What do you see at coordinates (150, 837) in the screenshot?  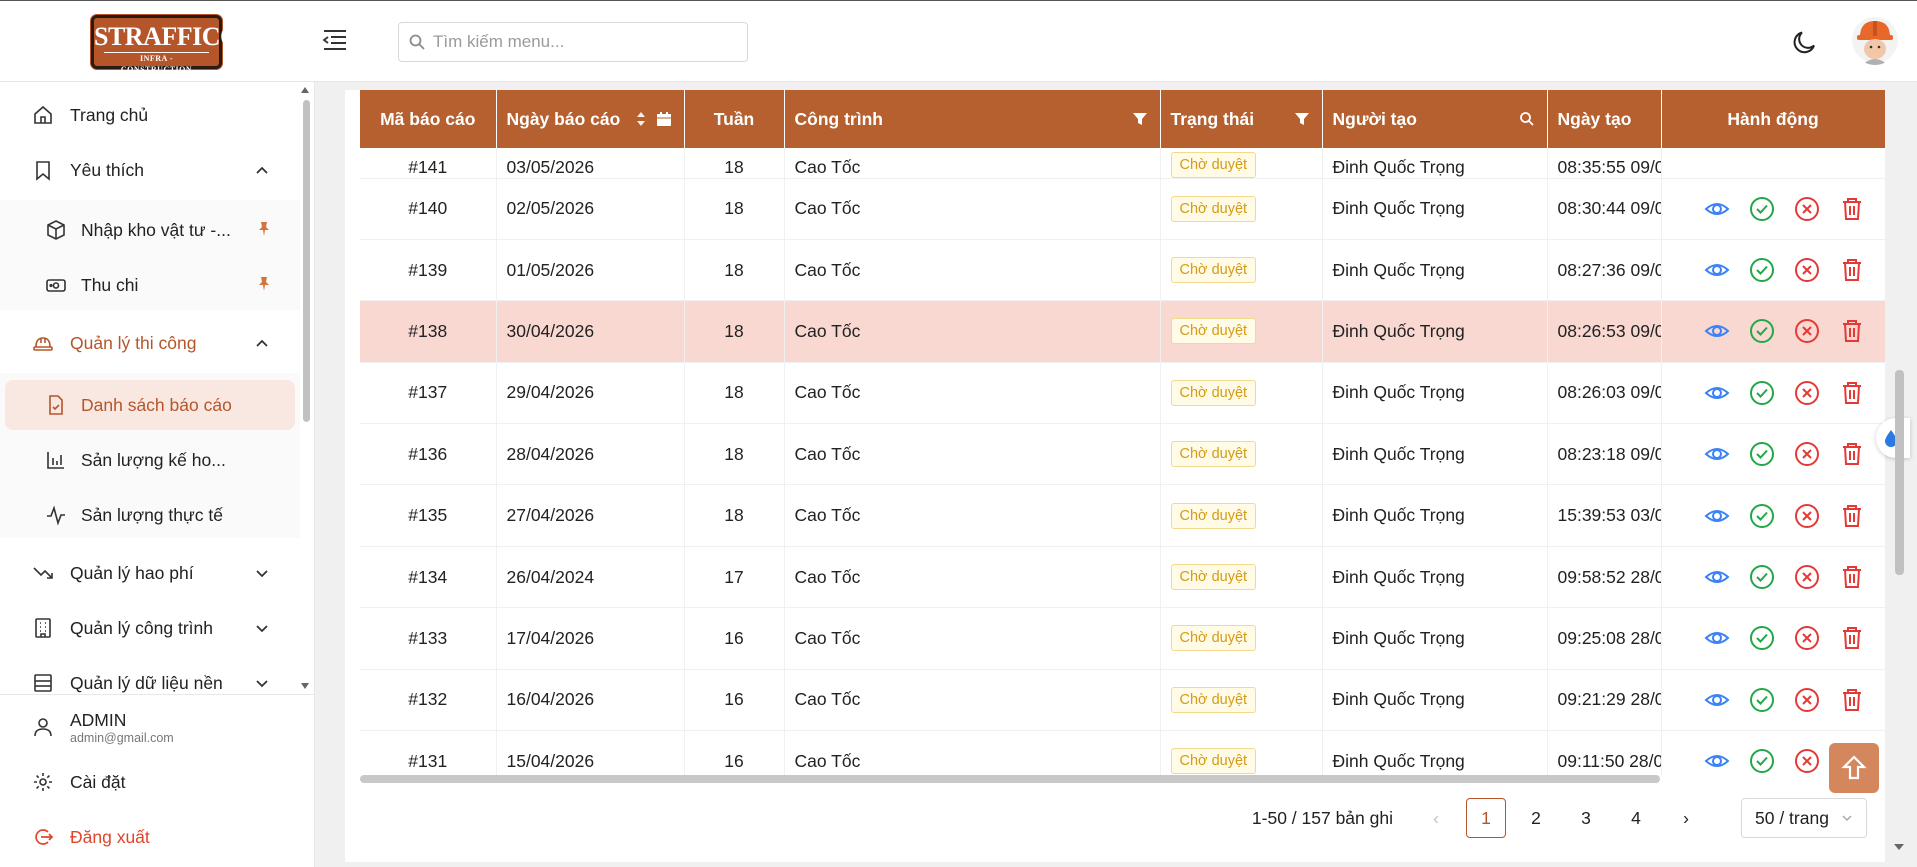 I see `sidebar-item-logout: Đăng xuất` at bounding box center [150, 837].